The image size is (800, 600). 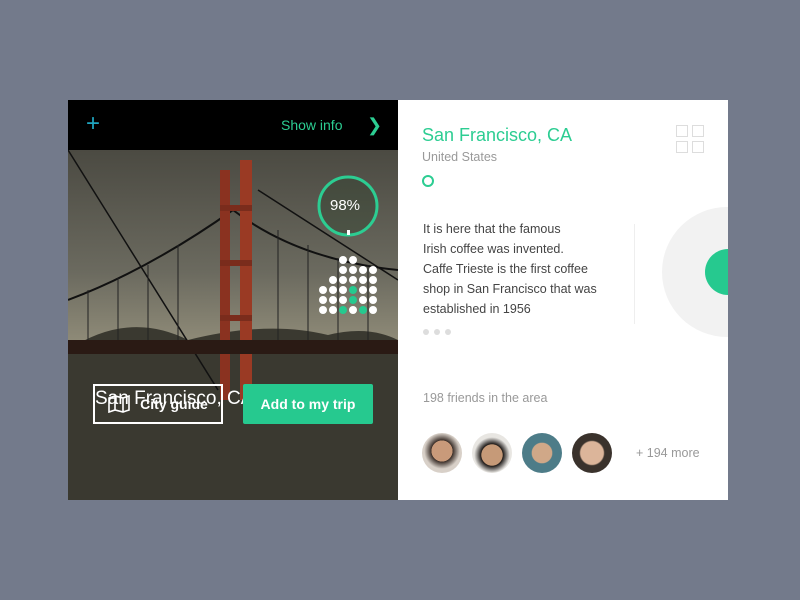 I want to click on description-line: It is here that the famous, so click(x=492, y=229).